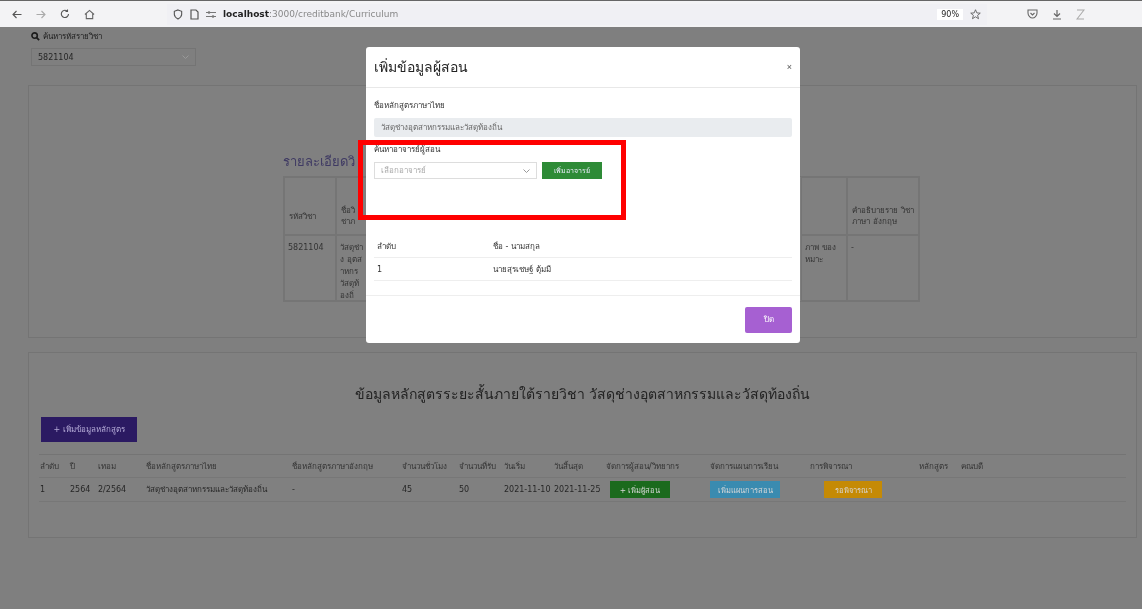 Image resolution: width=1142 pixels, height=609 pixels. What do you see at coordinates (65, 14) in the screenshot?
I see `reload-icon` at bounding box center [65, 14].